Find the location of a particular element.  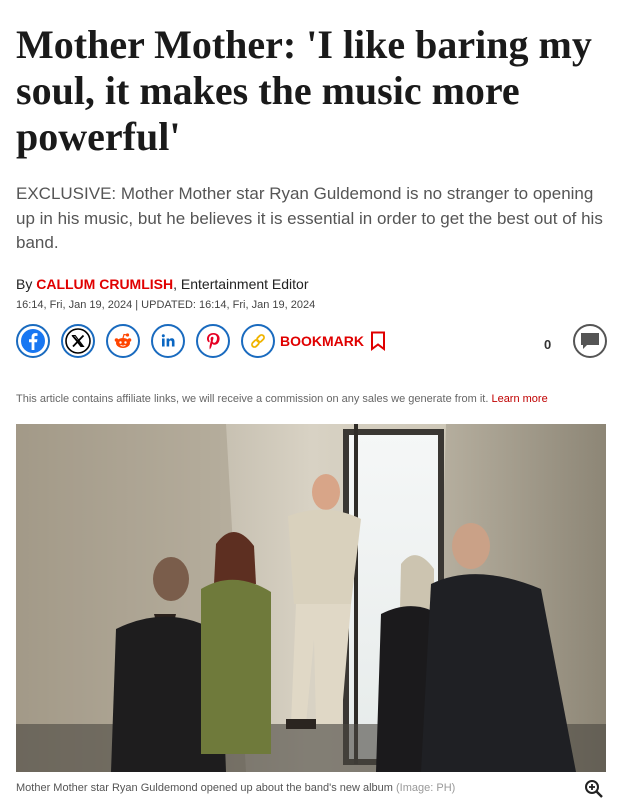

comment-icon is located at coordinates (590, 341).